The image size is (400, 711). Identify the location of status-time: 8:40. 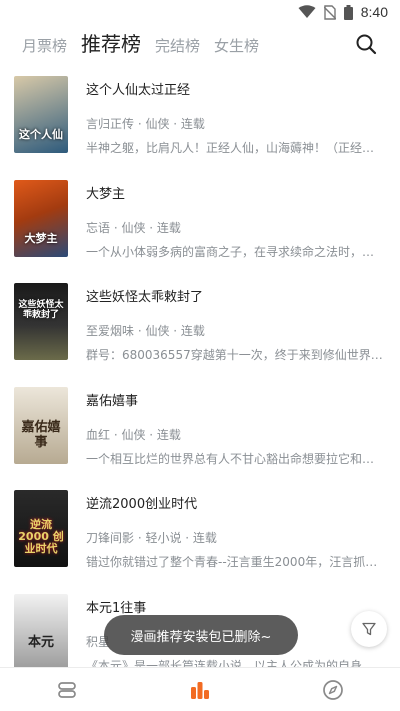
(374, 12).